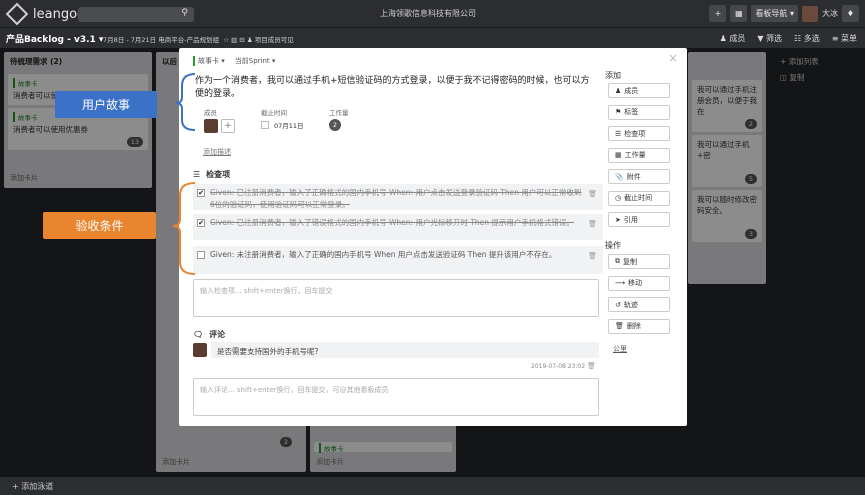 The height and width of the screenshot is (495, 865). Describe the element at coordinates (673, 58) in the screenshot. I see `close-icon: ×` at that location.